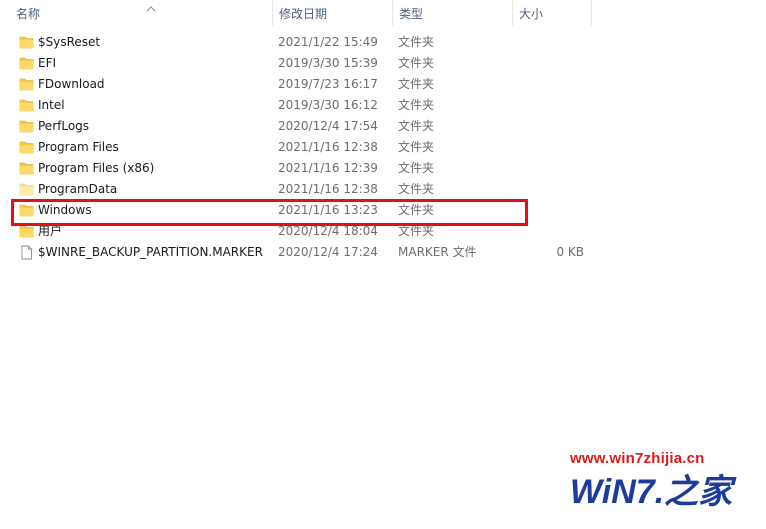  I want to click on list-item: FDownload 2019/7/23 16:17 文件夹, so click(300, 84).